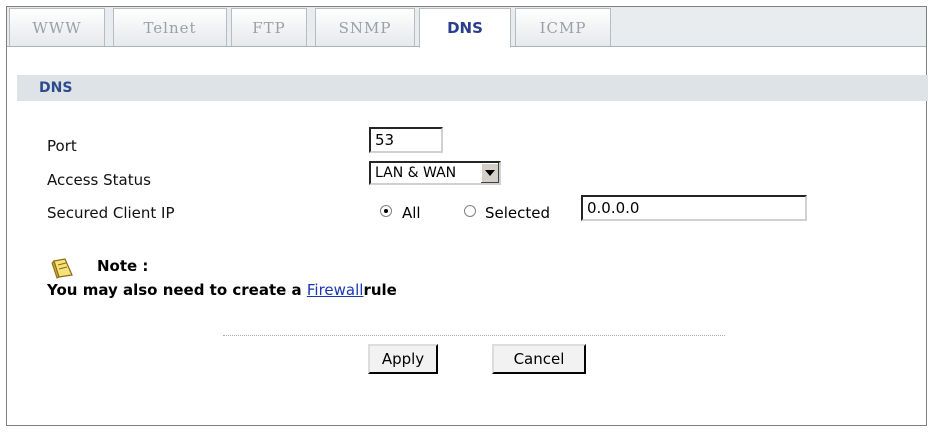 This screenshot has width=931, height=432. What do you see at coordinates (63, 270) in the screenshot?
I see `note-icon` at bounding box center [63, 270].